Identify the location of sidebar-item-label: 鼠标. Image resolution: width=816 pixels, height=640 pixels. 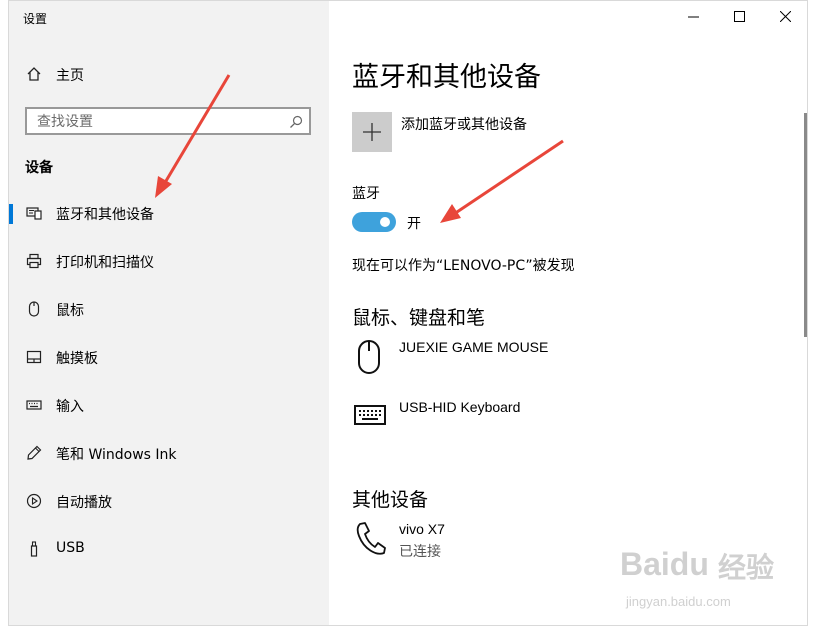
(70, 311).